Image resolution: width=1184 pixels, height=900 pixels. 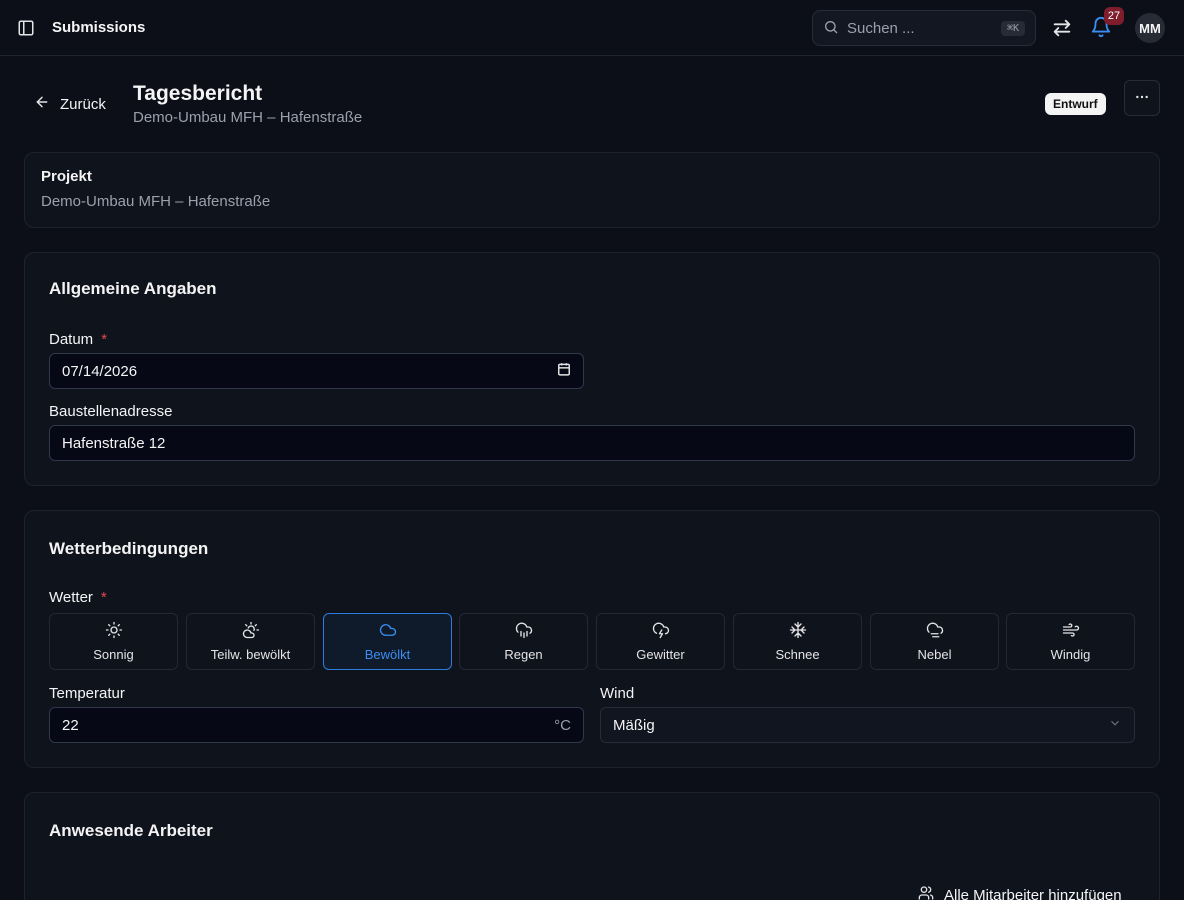 I want to click on wind-icon, so click(x=1071, y=631).